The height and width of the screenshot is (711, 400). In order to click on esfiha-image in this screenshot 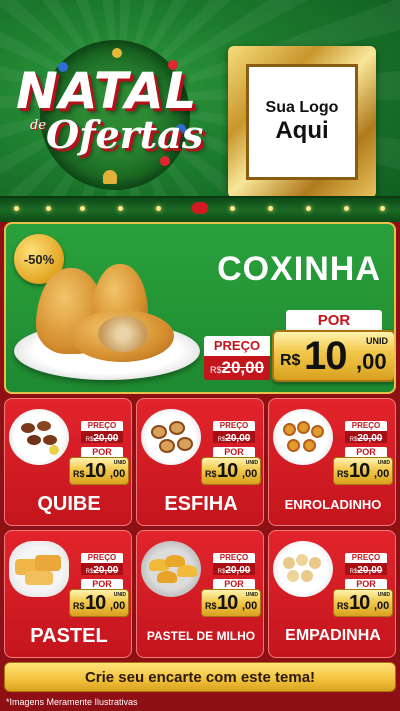, I will do `click(171, 437)`.